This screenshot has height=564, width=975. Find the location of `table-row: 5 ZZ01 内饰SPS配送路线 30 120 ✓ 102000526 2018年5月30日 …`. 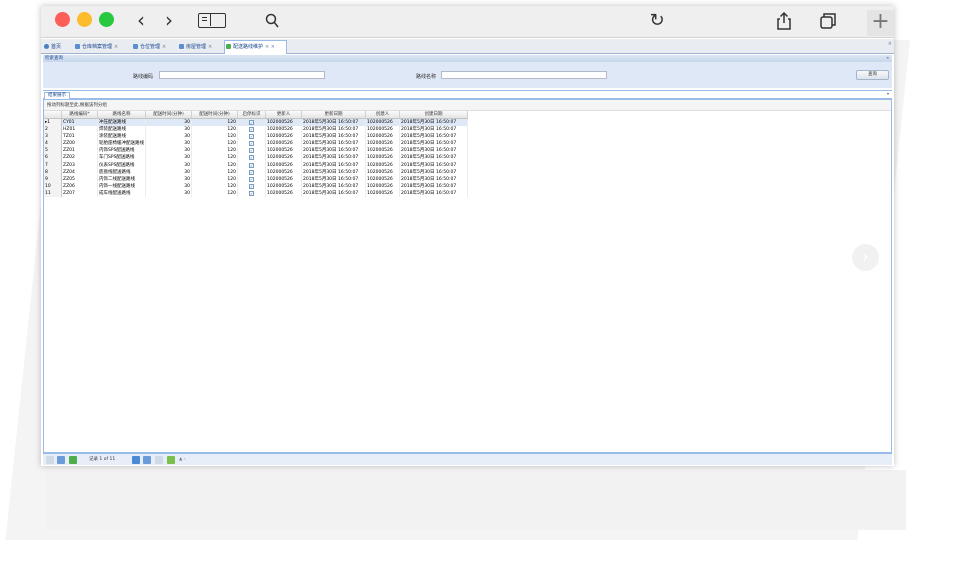

table-row: 5 ZZ01 内饰SPS配送路线 30 120 ✓ 102000526 2018年5月30日 … is located at coordinates (256, 151).